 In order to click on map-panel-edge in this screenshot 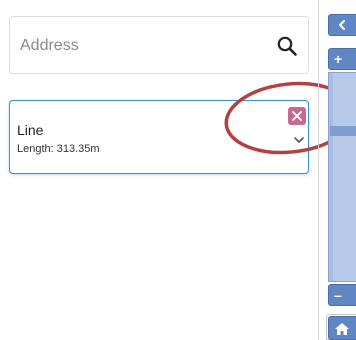, I will do `click(318, 170)`.